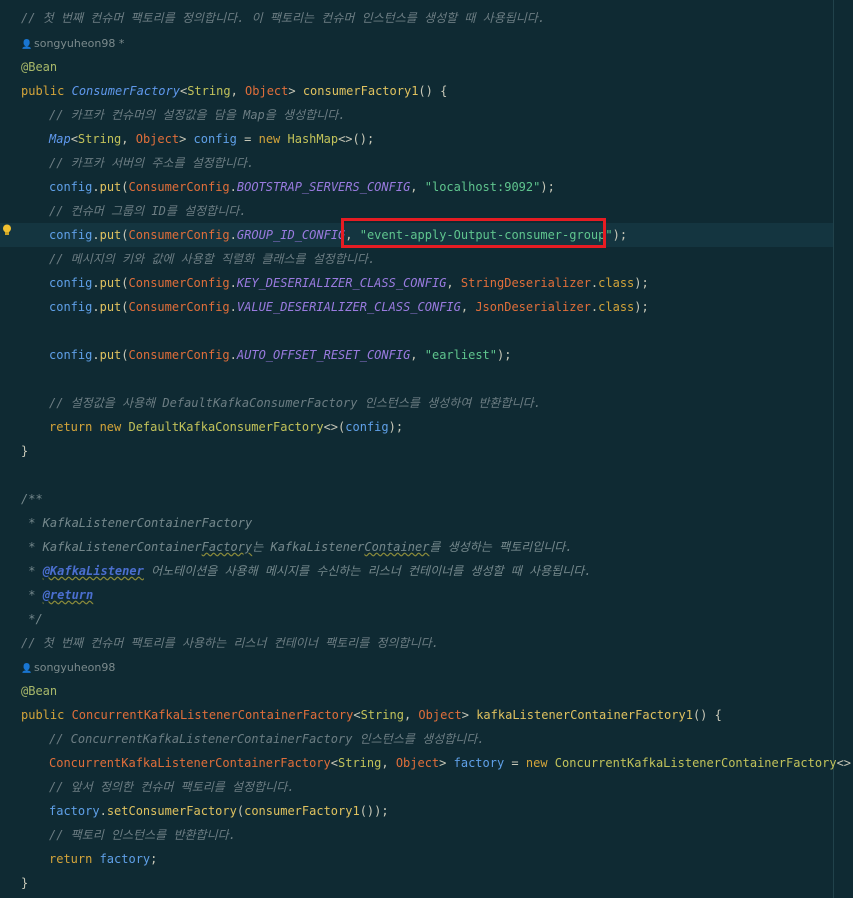  What do you see at coordinates (142, 835) in the screenshot?
I see `comment-text: // 팩토리 인스턴스를 반환합니다.` at bounding box center [142, 835].